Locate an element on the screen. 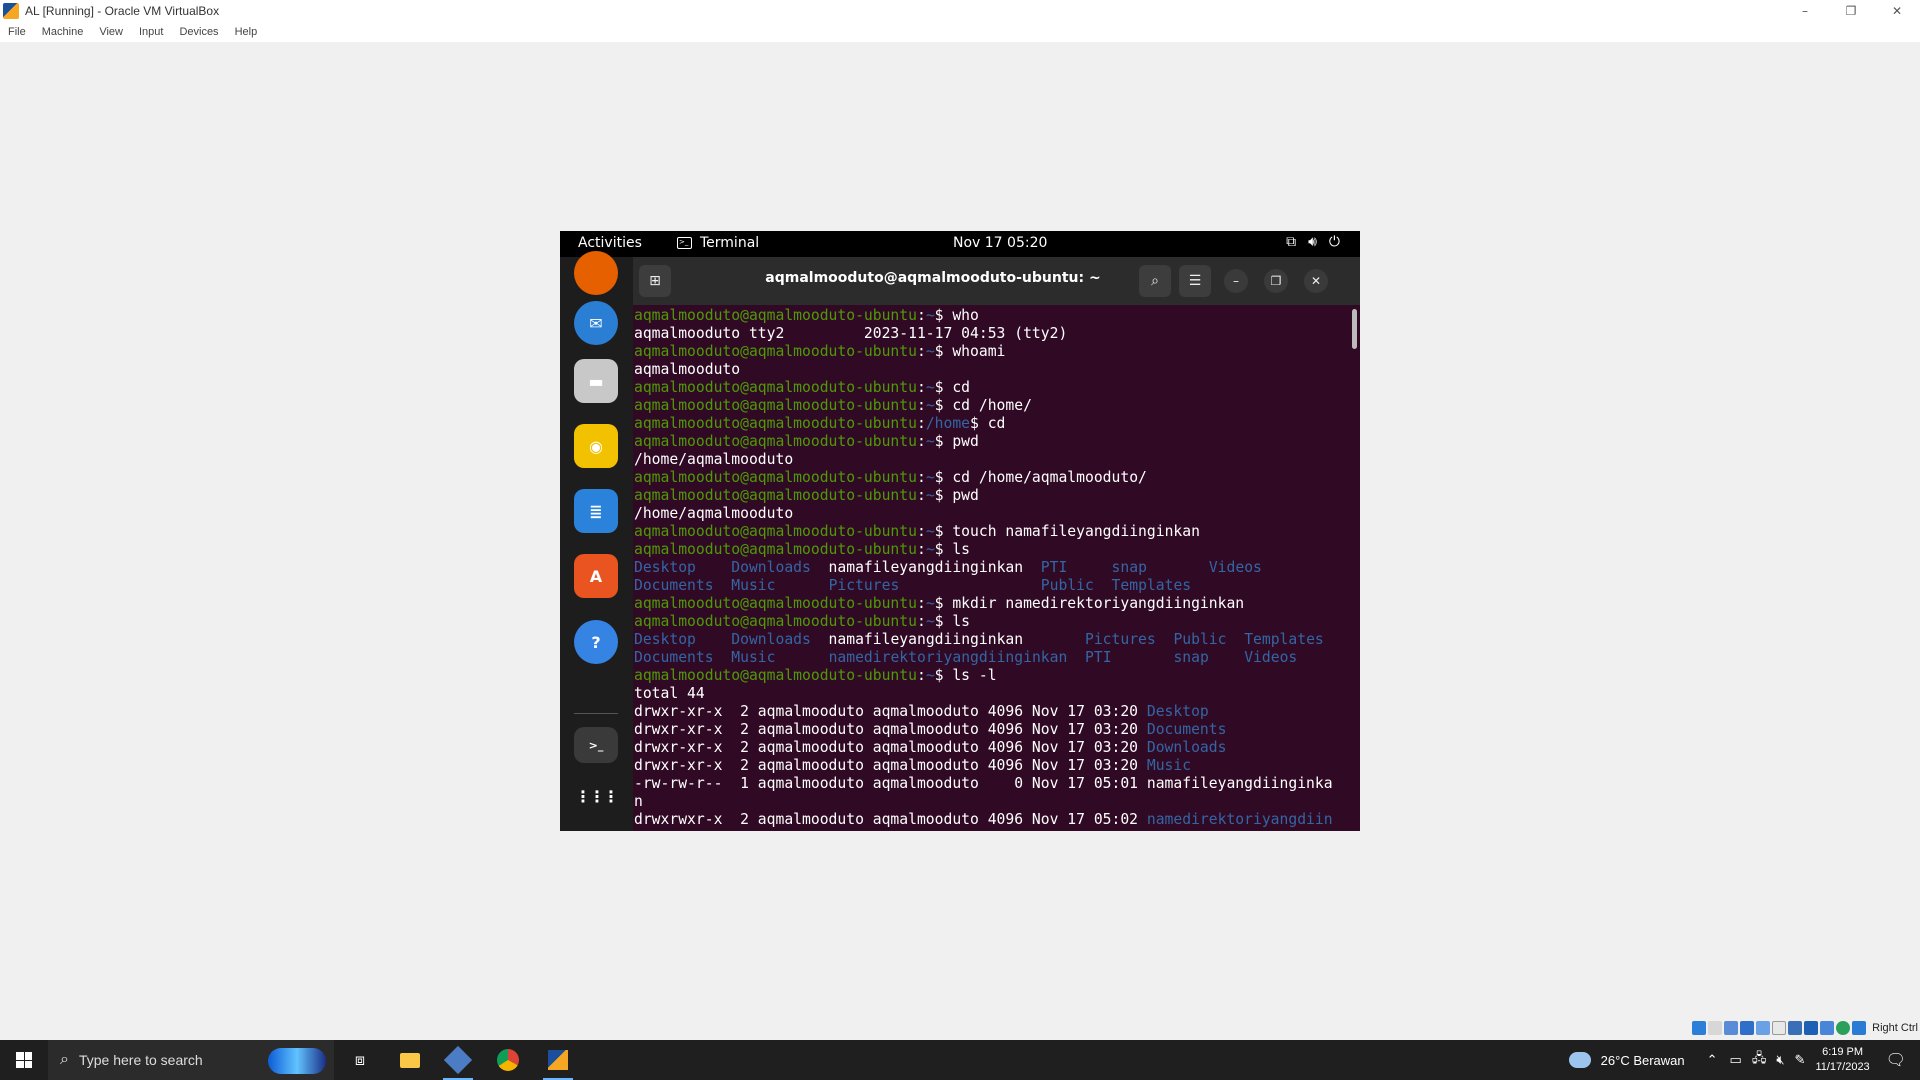  mouse-integration-icon is located at coordinates (1859, 1028).